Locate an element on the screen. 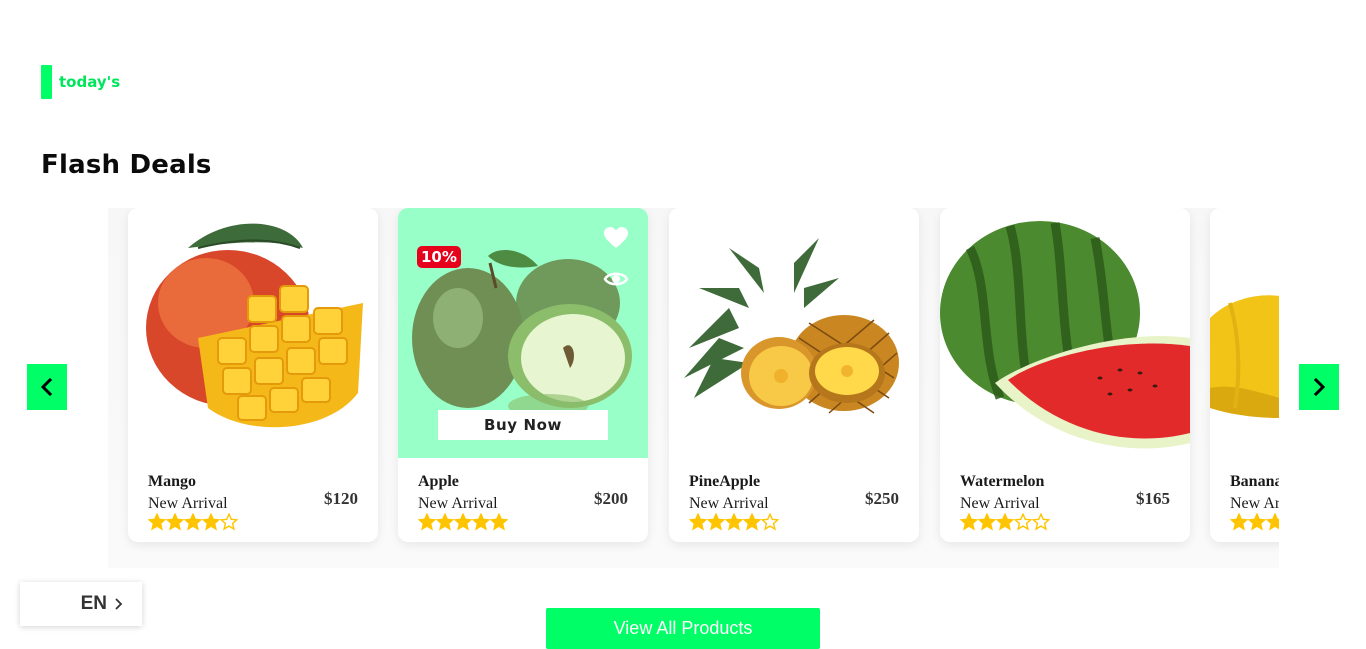  product-name: Banana is located at coordinates (1254, 481).